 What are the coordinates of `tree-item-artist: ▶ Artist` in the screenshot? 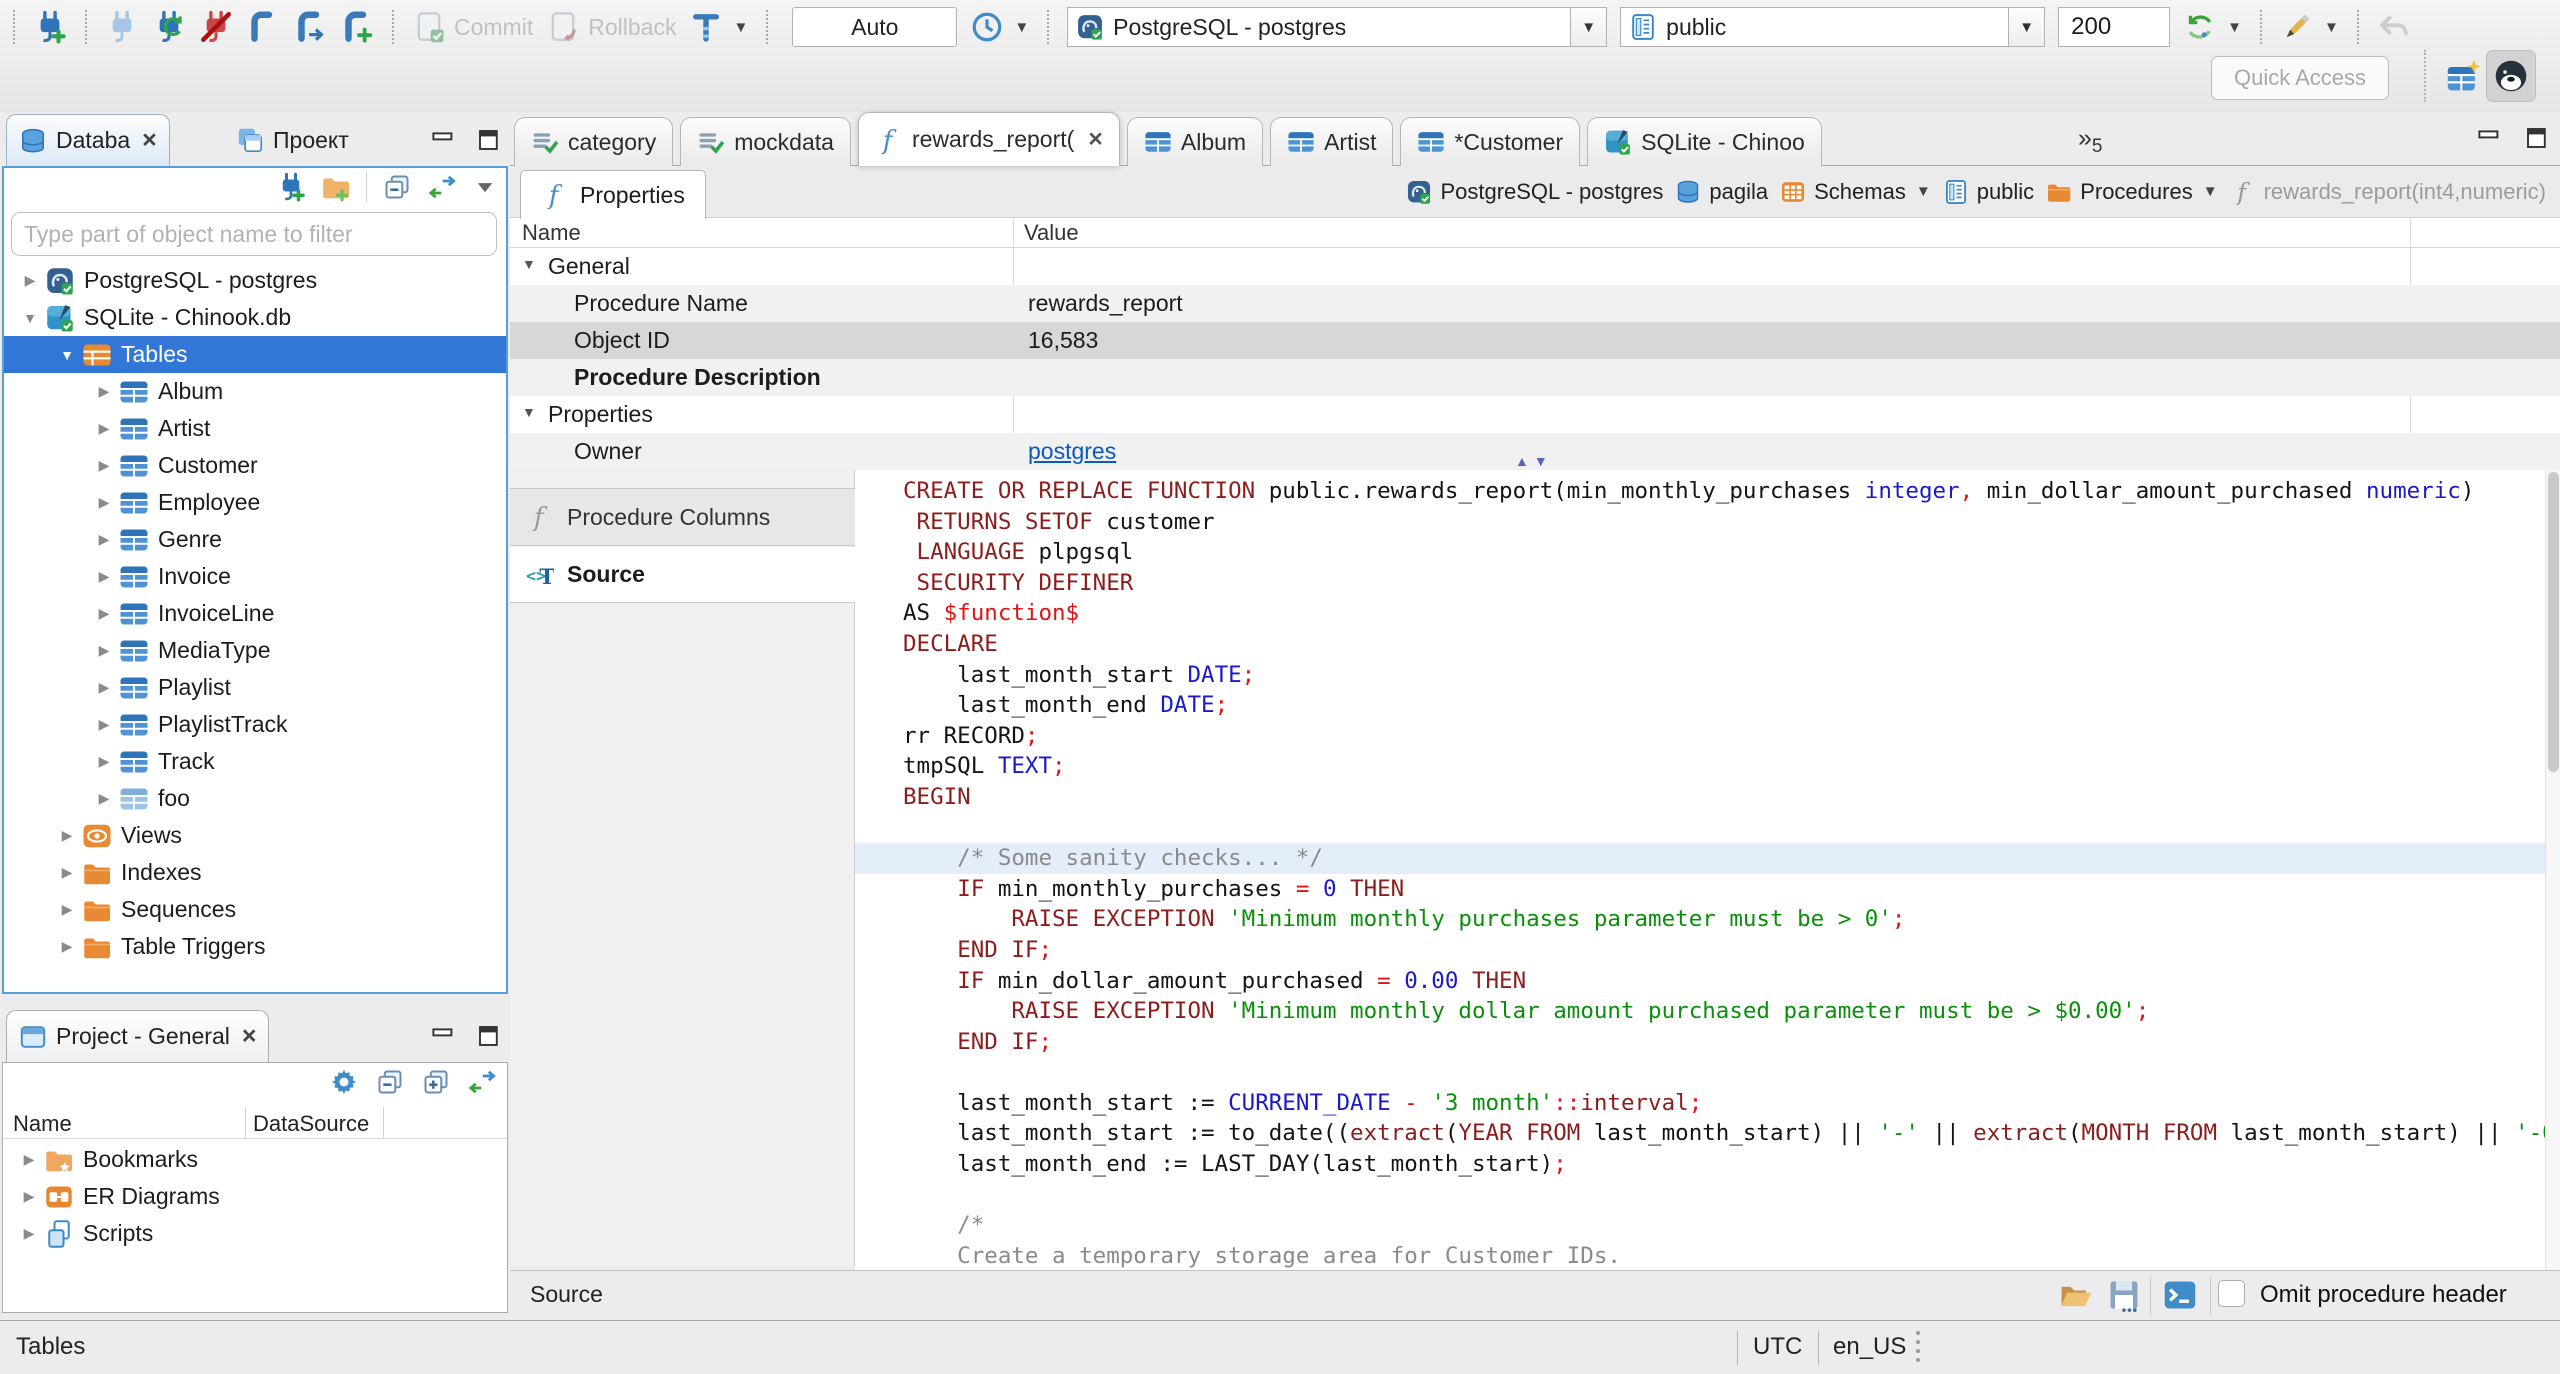 It's located at (255, 428).